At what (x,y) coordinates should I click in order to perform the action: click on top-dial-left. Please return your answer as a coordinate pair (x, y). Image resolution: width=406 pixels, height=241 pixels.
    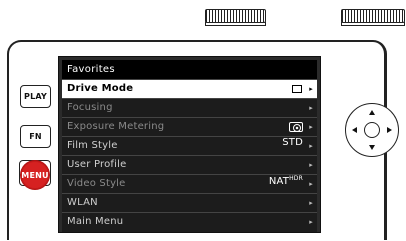
    Looking at the image, I should click on (235, 17).